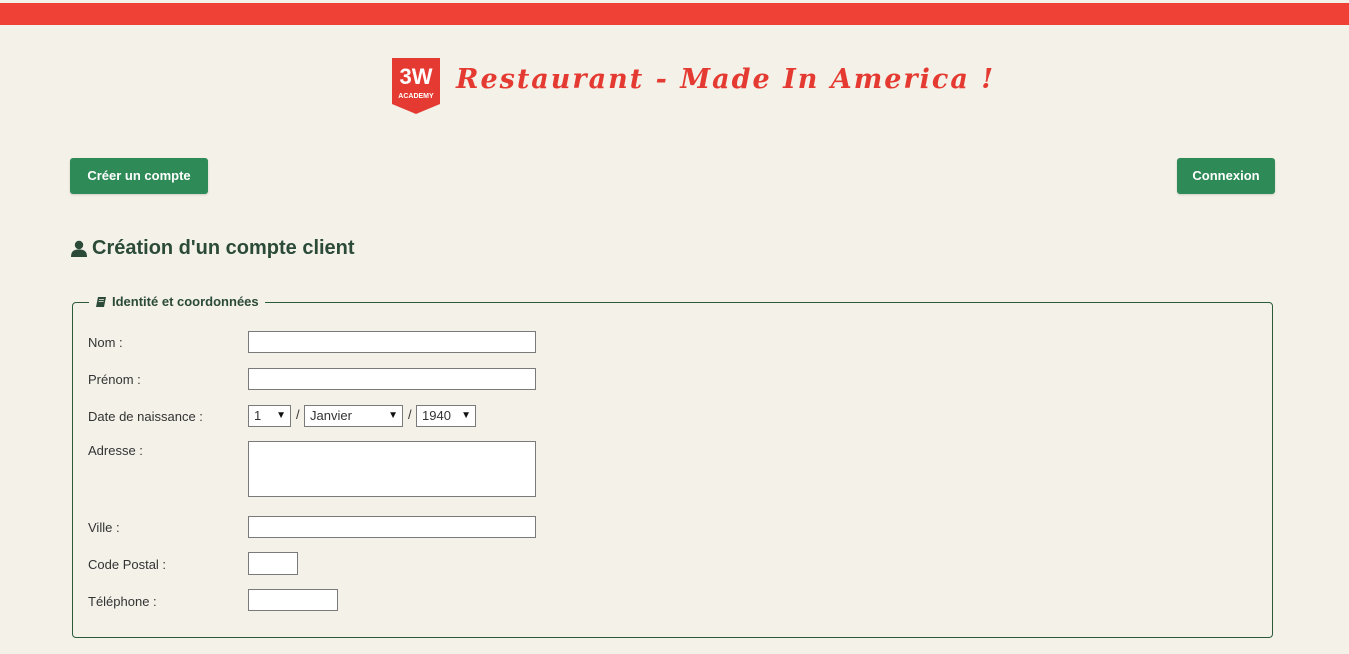 Image resolution: width=1349 pixels, height=654 pixels. What do you see at coordinates (392, 379) in the screenshot?
I see `prenom-input` at bounding box center [392, 379].